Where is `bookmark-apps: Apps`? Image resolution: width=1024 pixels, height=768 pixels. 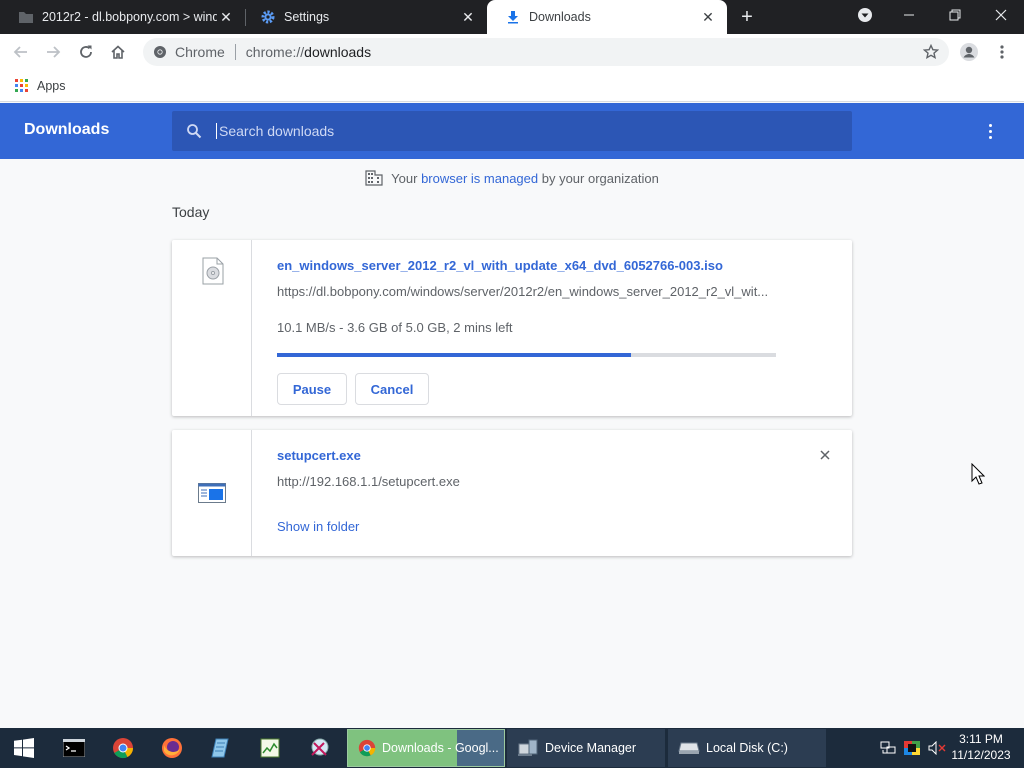 bookmark-apps: Apps is located at coordinates (40, 86).